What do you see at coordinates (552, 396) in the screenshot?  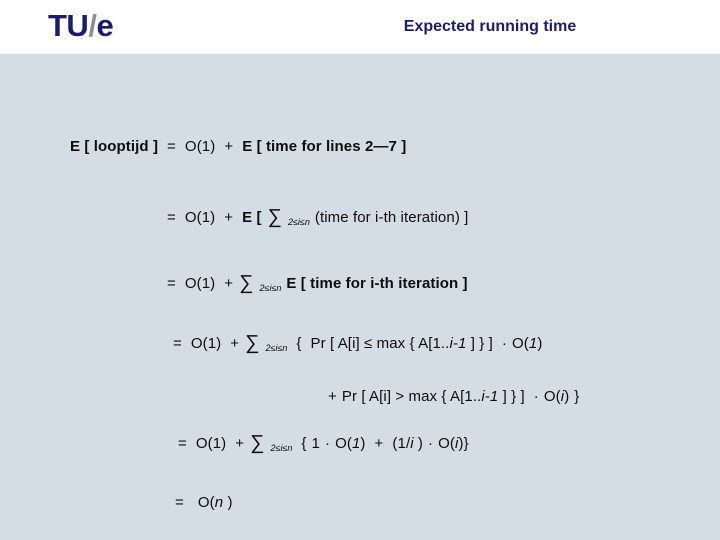 I see `eq5-bigo: O(` at bounding box center [552, 396].